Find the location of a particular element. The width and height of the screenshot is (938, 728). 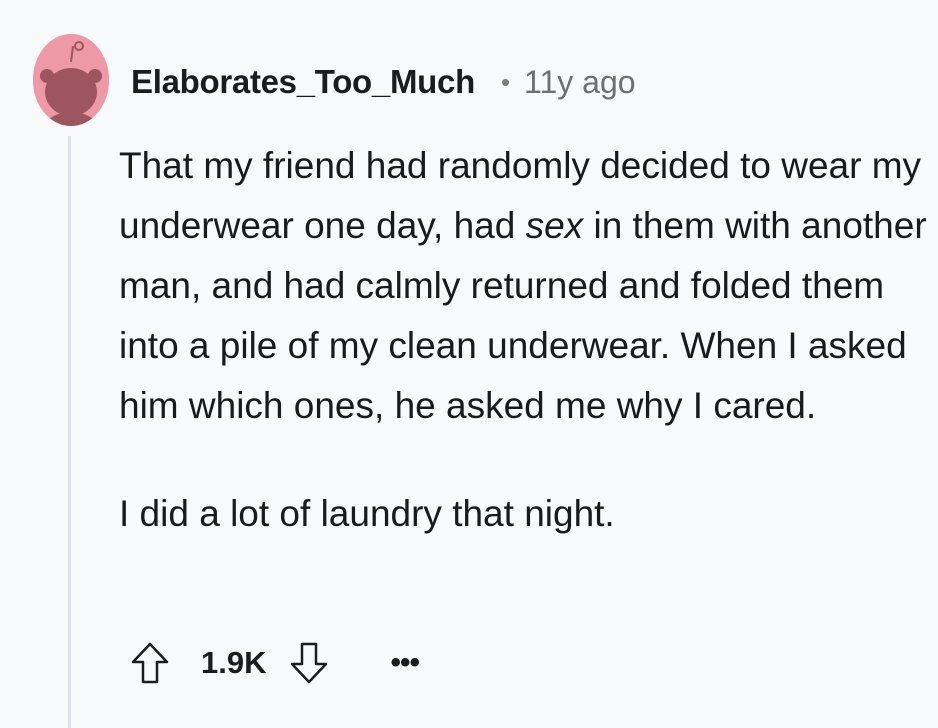

user-avatar is located at coordinates (71, 80).